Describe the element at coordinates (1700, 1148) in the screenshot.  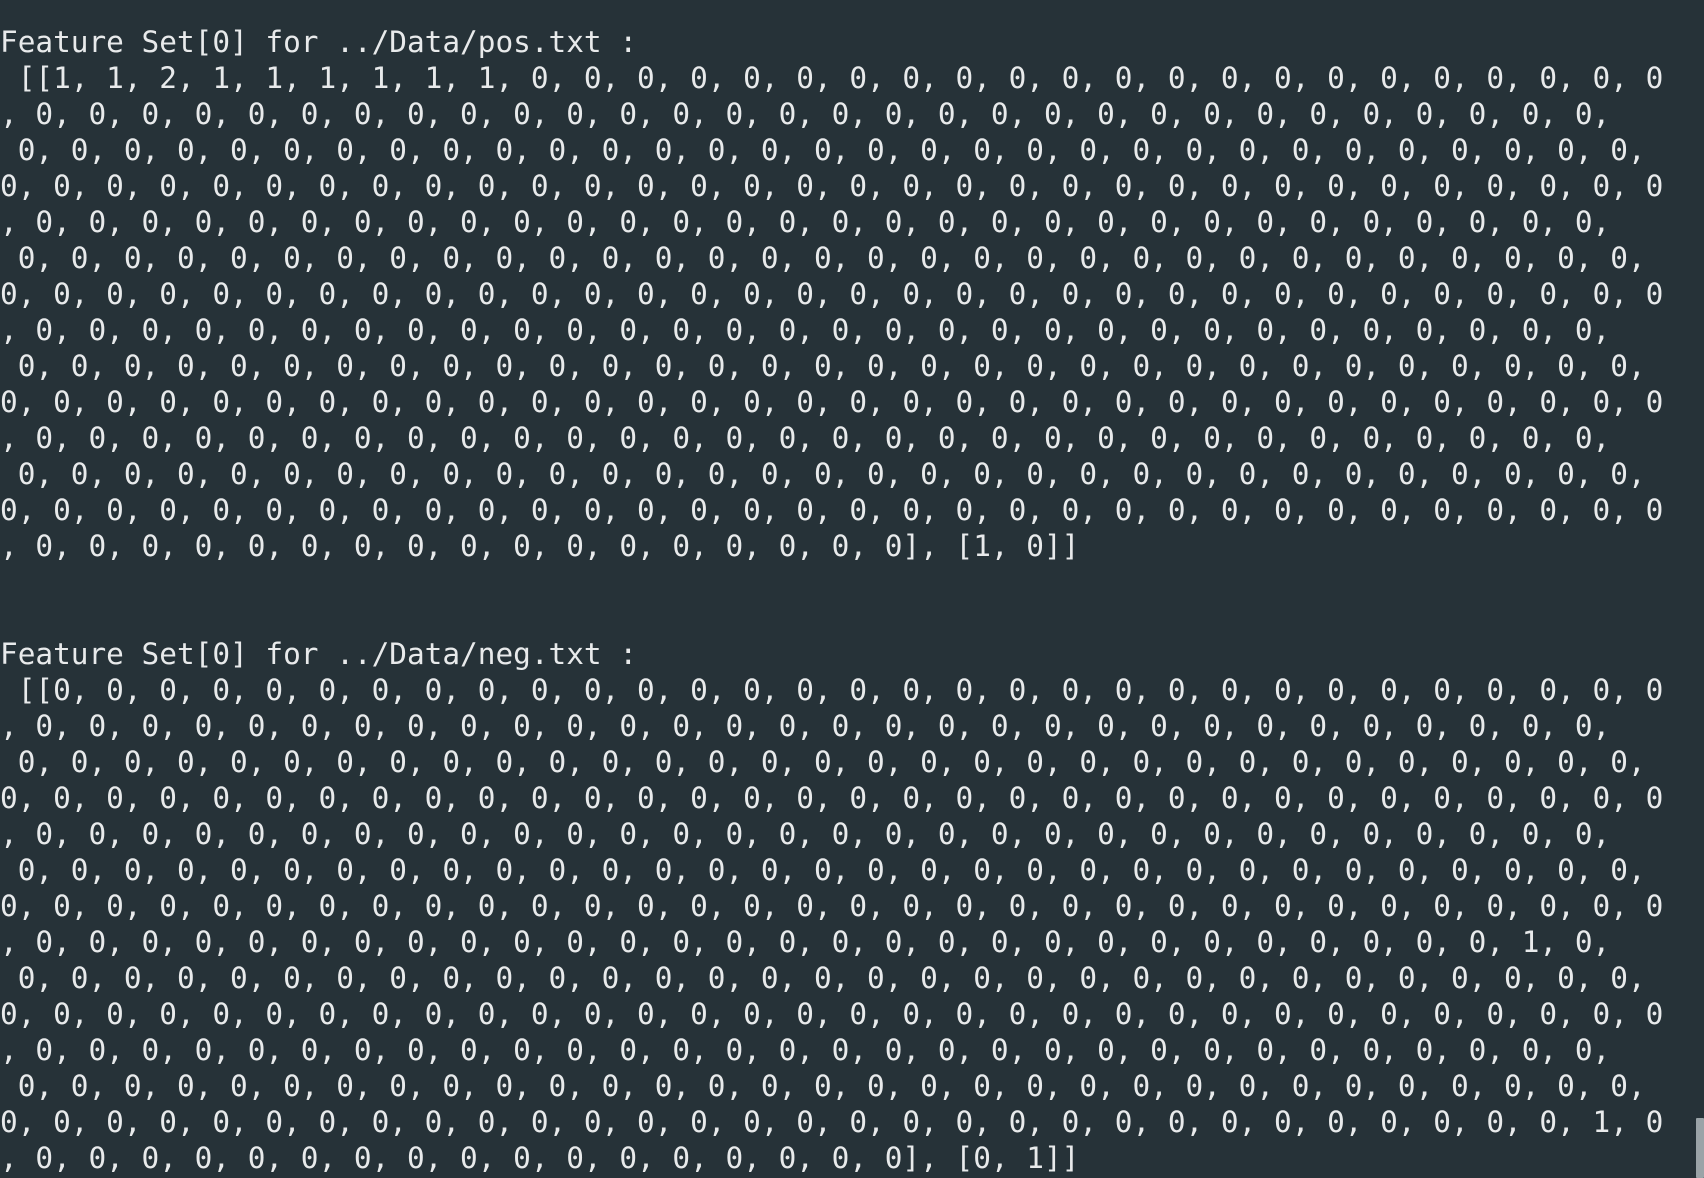
I see `scrollbar-thumb` at that location.